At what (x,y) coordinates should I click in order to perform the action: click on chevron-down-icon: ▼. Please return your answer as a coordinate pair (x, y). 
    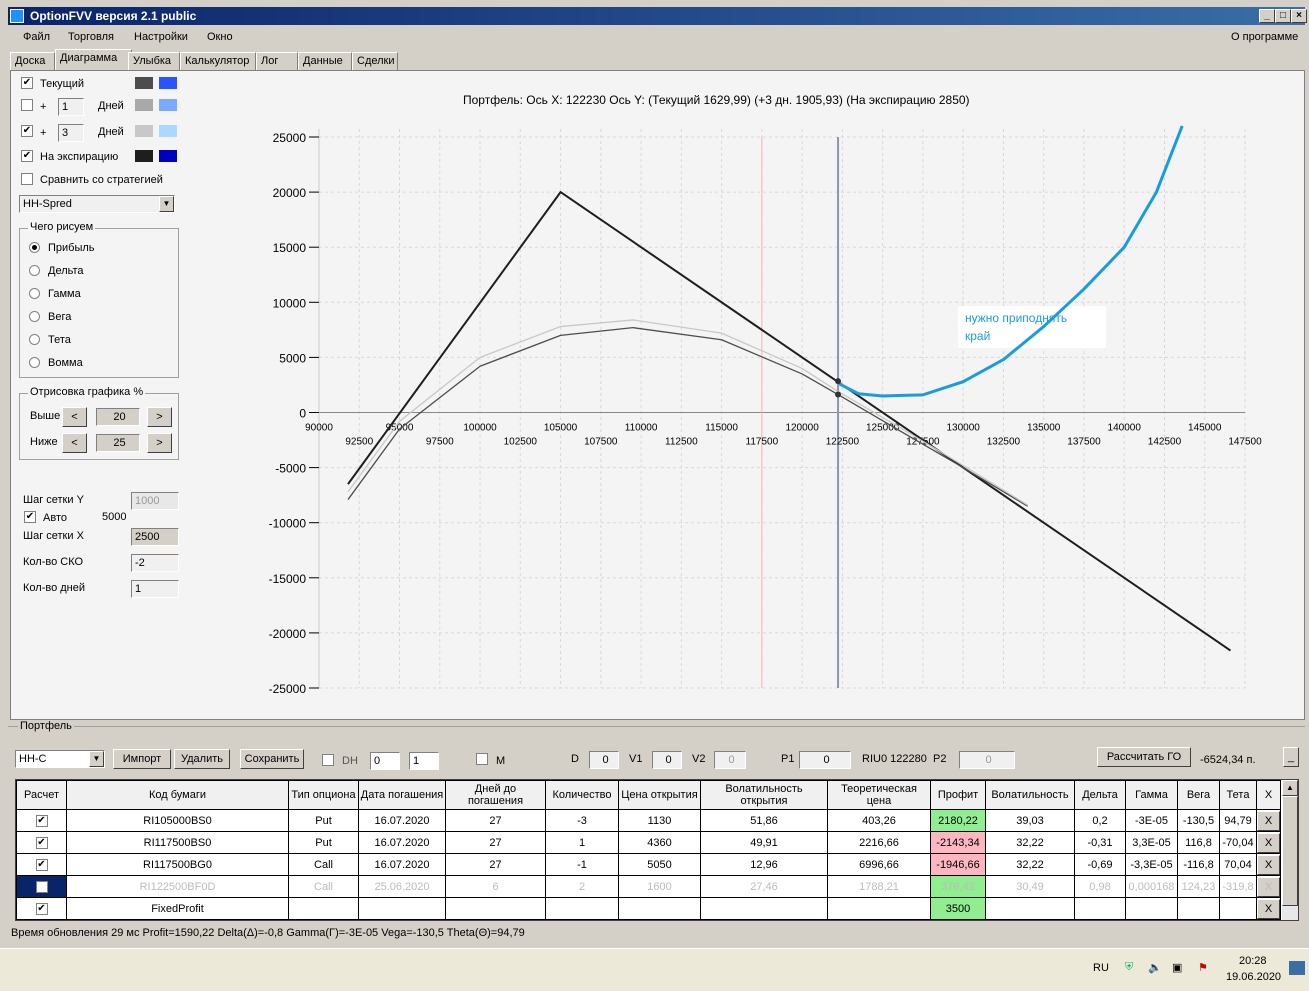
    Looking at the image, I should click on (96, 759).